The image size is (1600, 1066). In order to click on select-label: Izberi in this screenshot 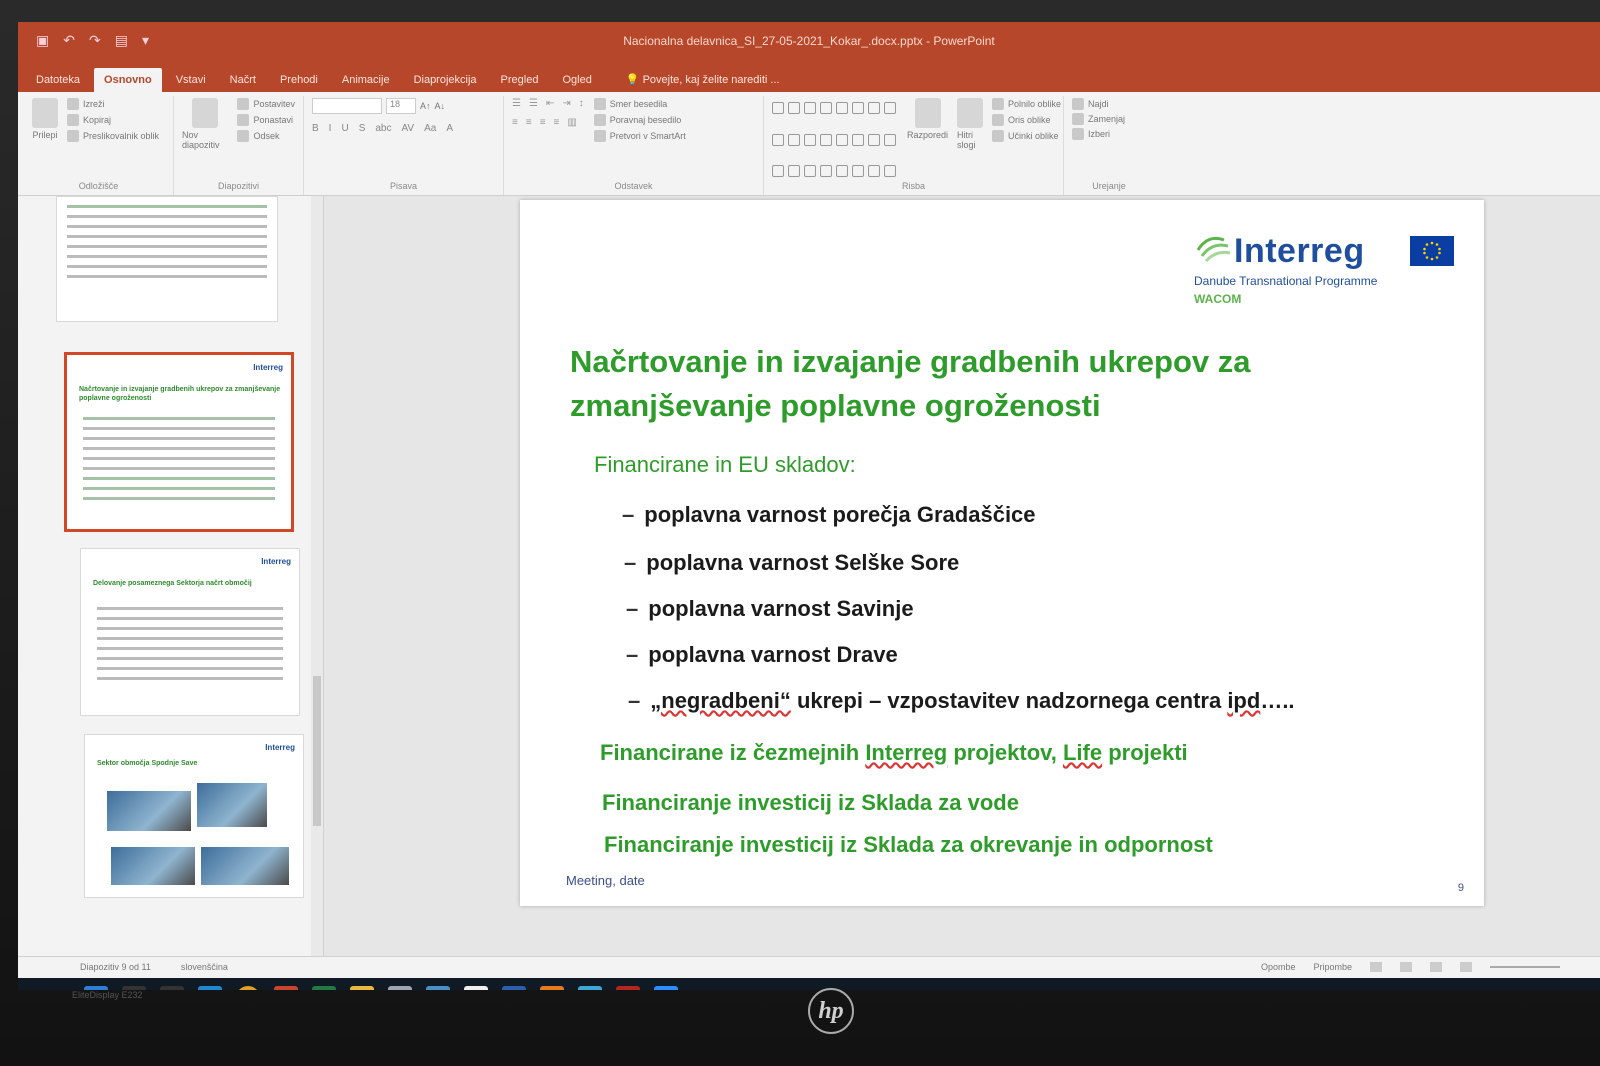, I will do `click(1099, 134)`.